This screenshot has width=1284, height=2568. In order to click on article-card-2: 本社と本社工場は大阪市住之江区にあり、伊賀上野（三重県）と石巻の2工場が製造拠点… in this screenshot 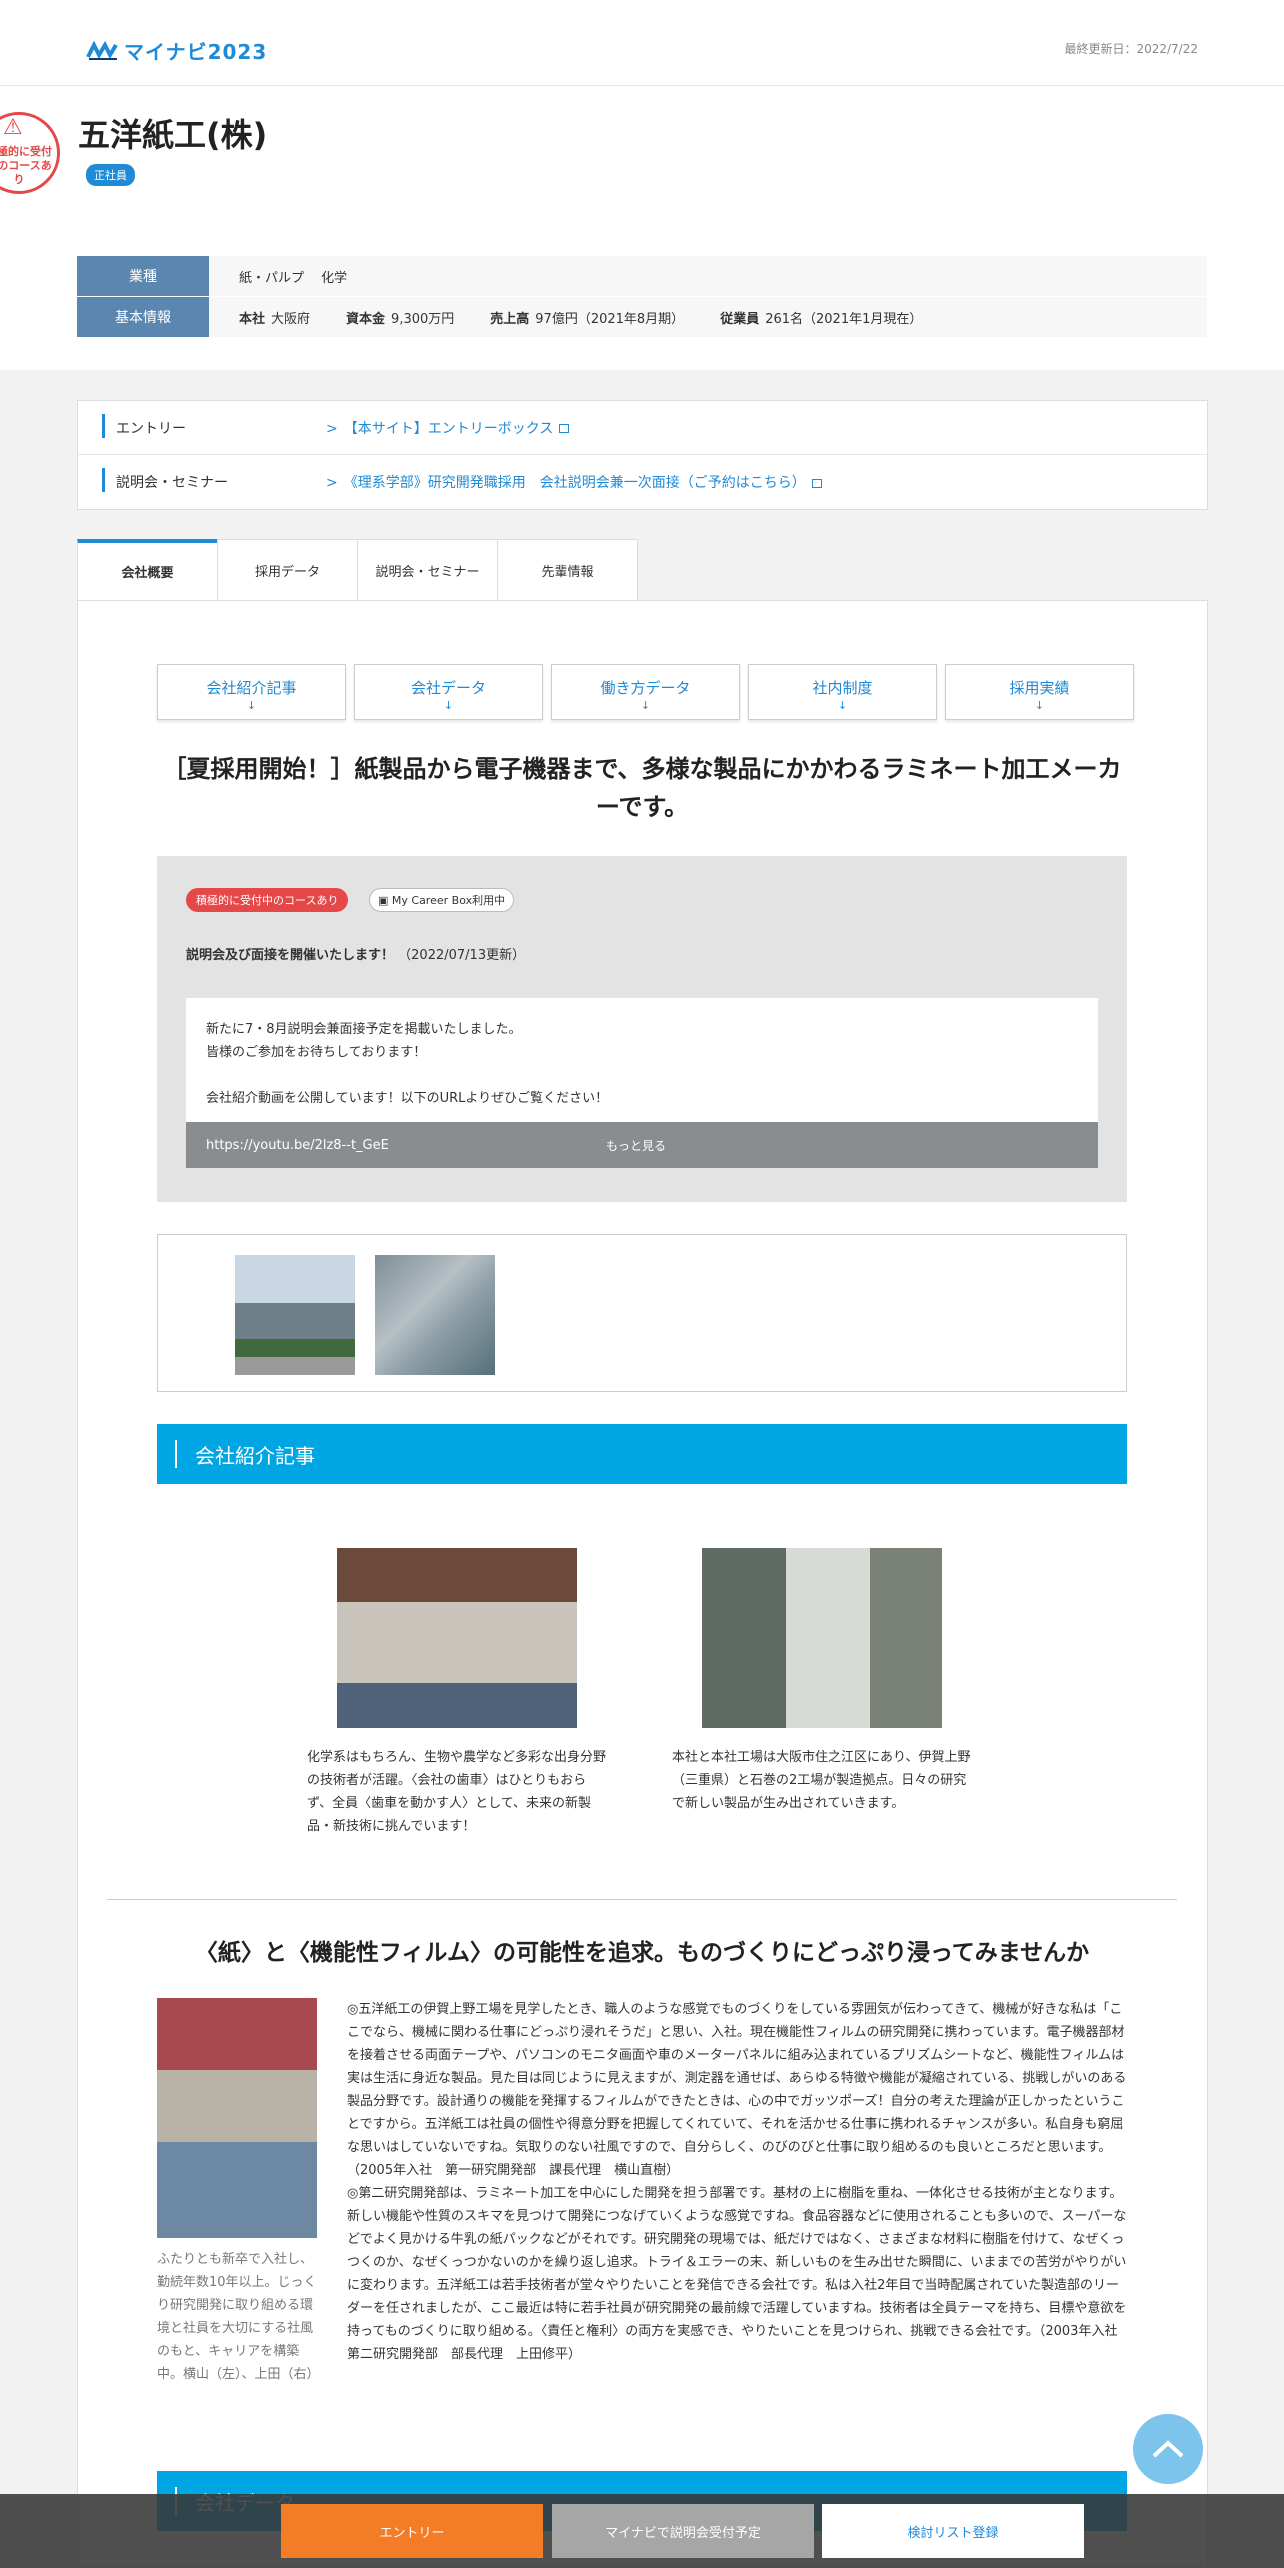, I will do `click(822, 1681)`.